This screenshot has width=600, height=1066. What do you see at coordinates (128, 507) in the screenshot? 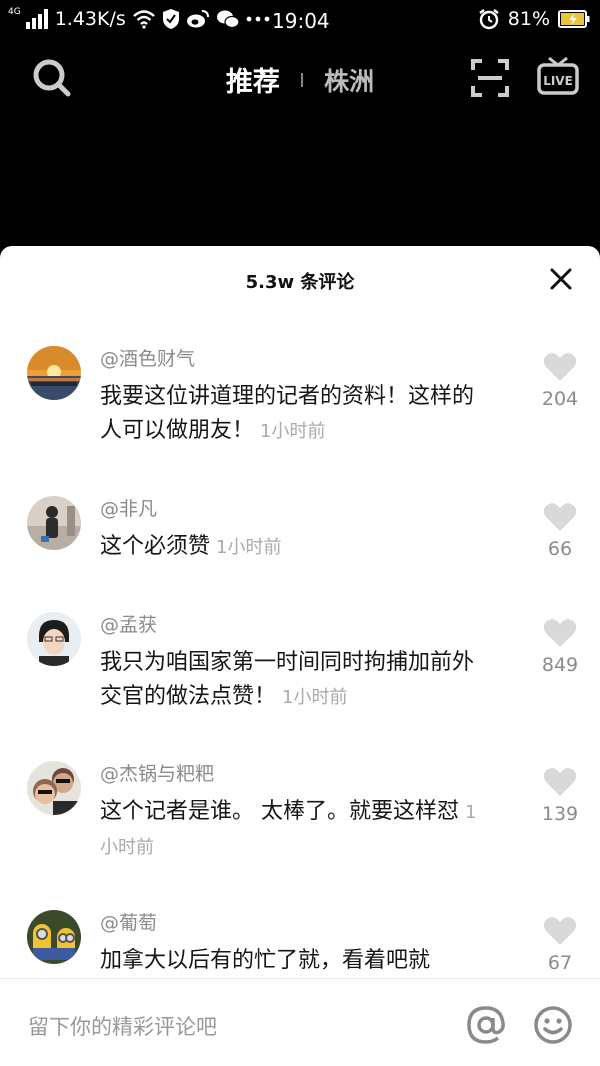
I see `comment-username: @非凡` at bounding box center [128, 507].